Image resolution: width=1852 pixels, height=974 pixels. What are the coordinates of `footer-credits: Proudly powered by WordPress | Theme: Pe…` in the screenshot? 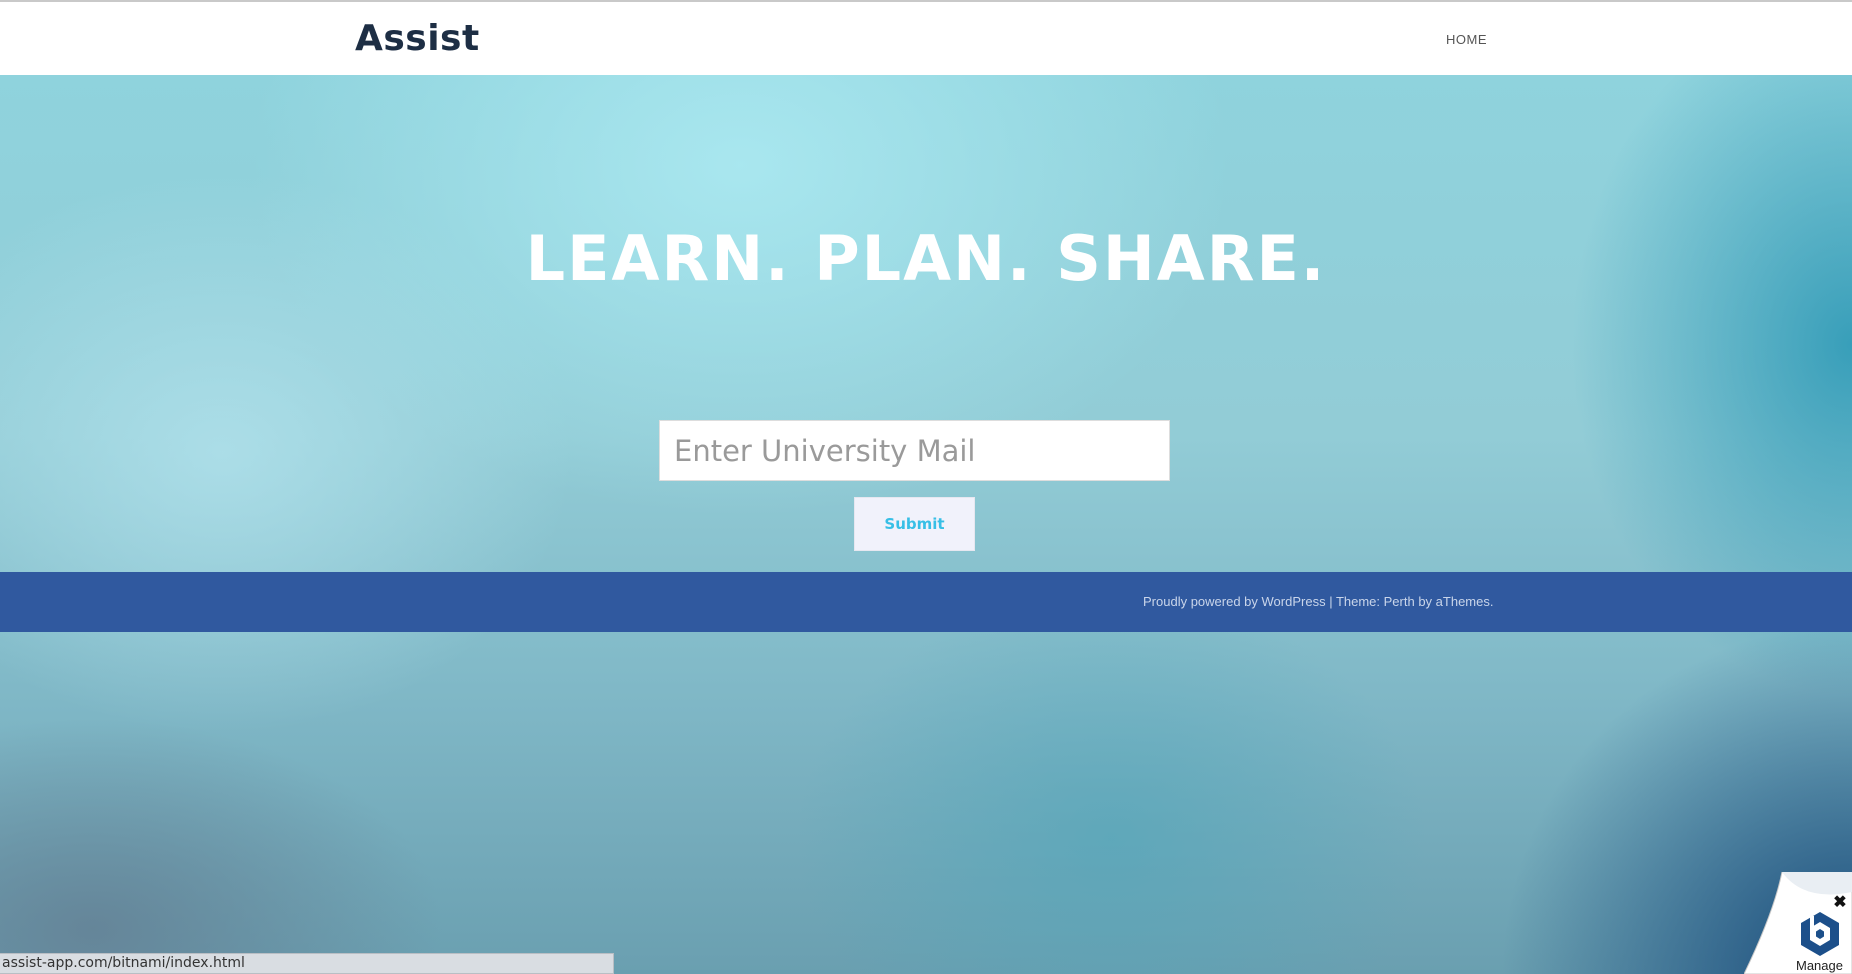 It's located at (1318, 601).